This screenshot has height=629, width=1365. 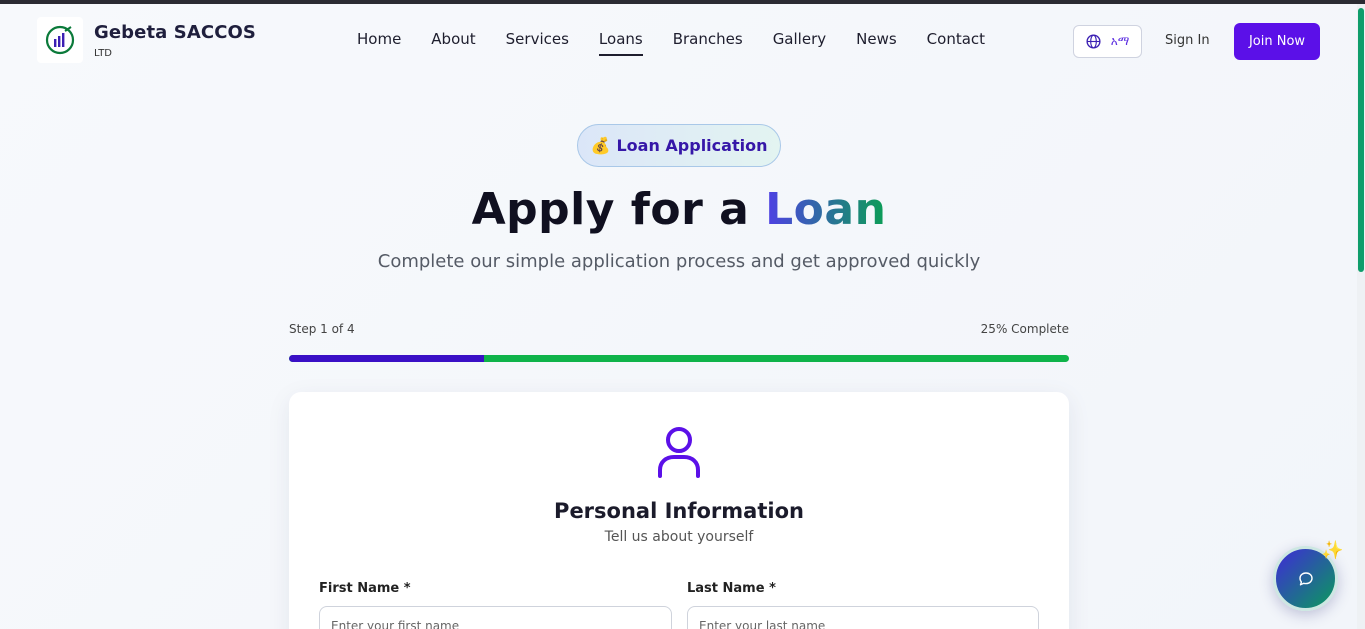 What do you see at coordinates (379, 39) in the screenshot?
I see `nav-home: Home` at bounding box center [379, 39].